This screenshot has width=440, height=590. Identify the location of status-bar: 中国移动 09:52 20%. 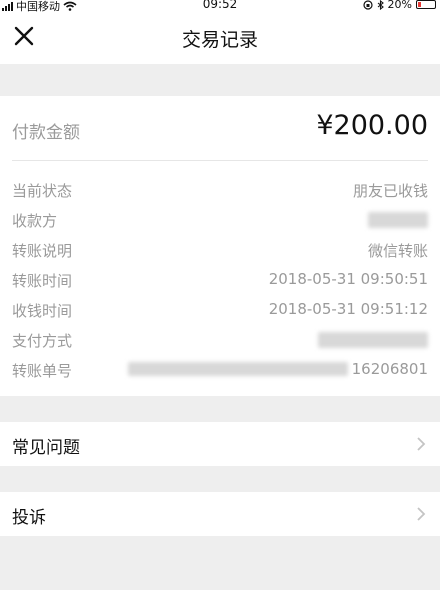
(220, 6).